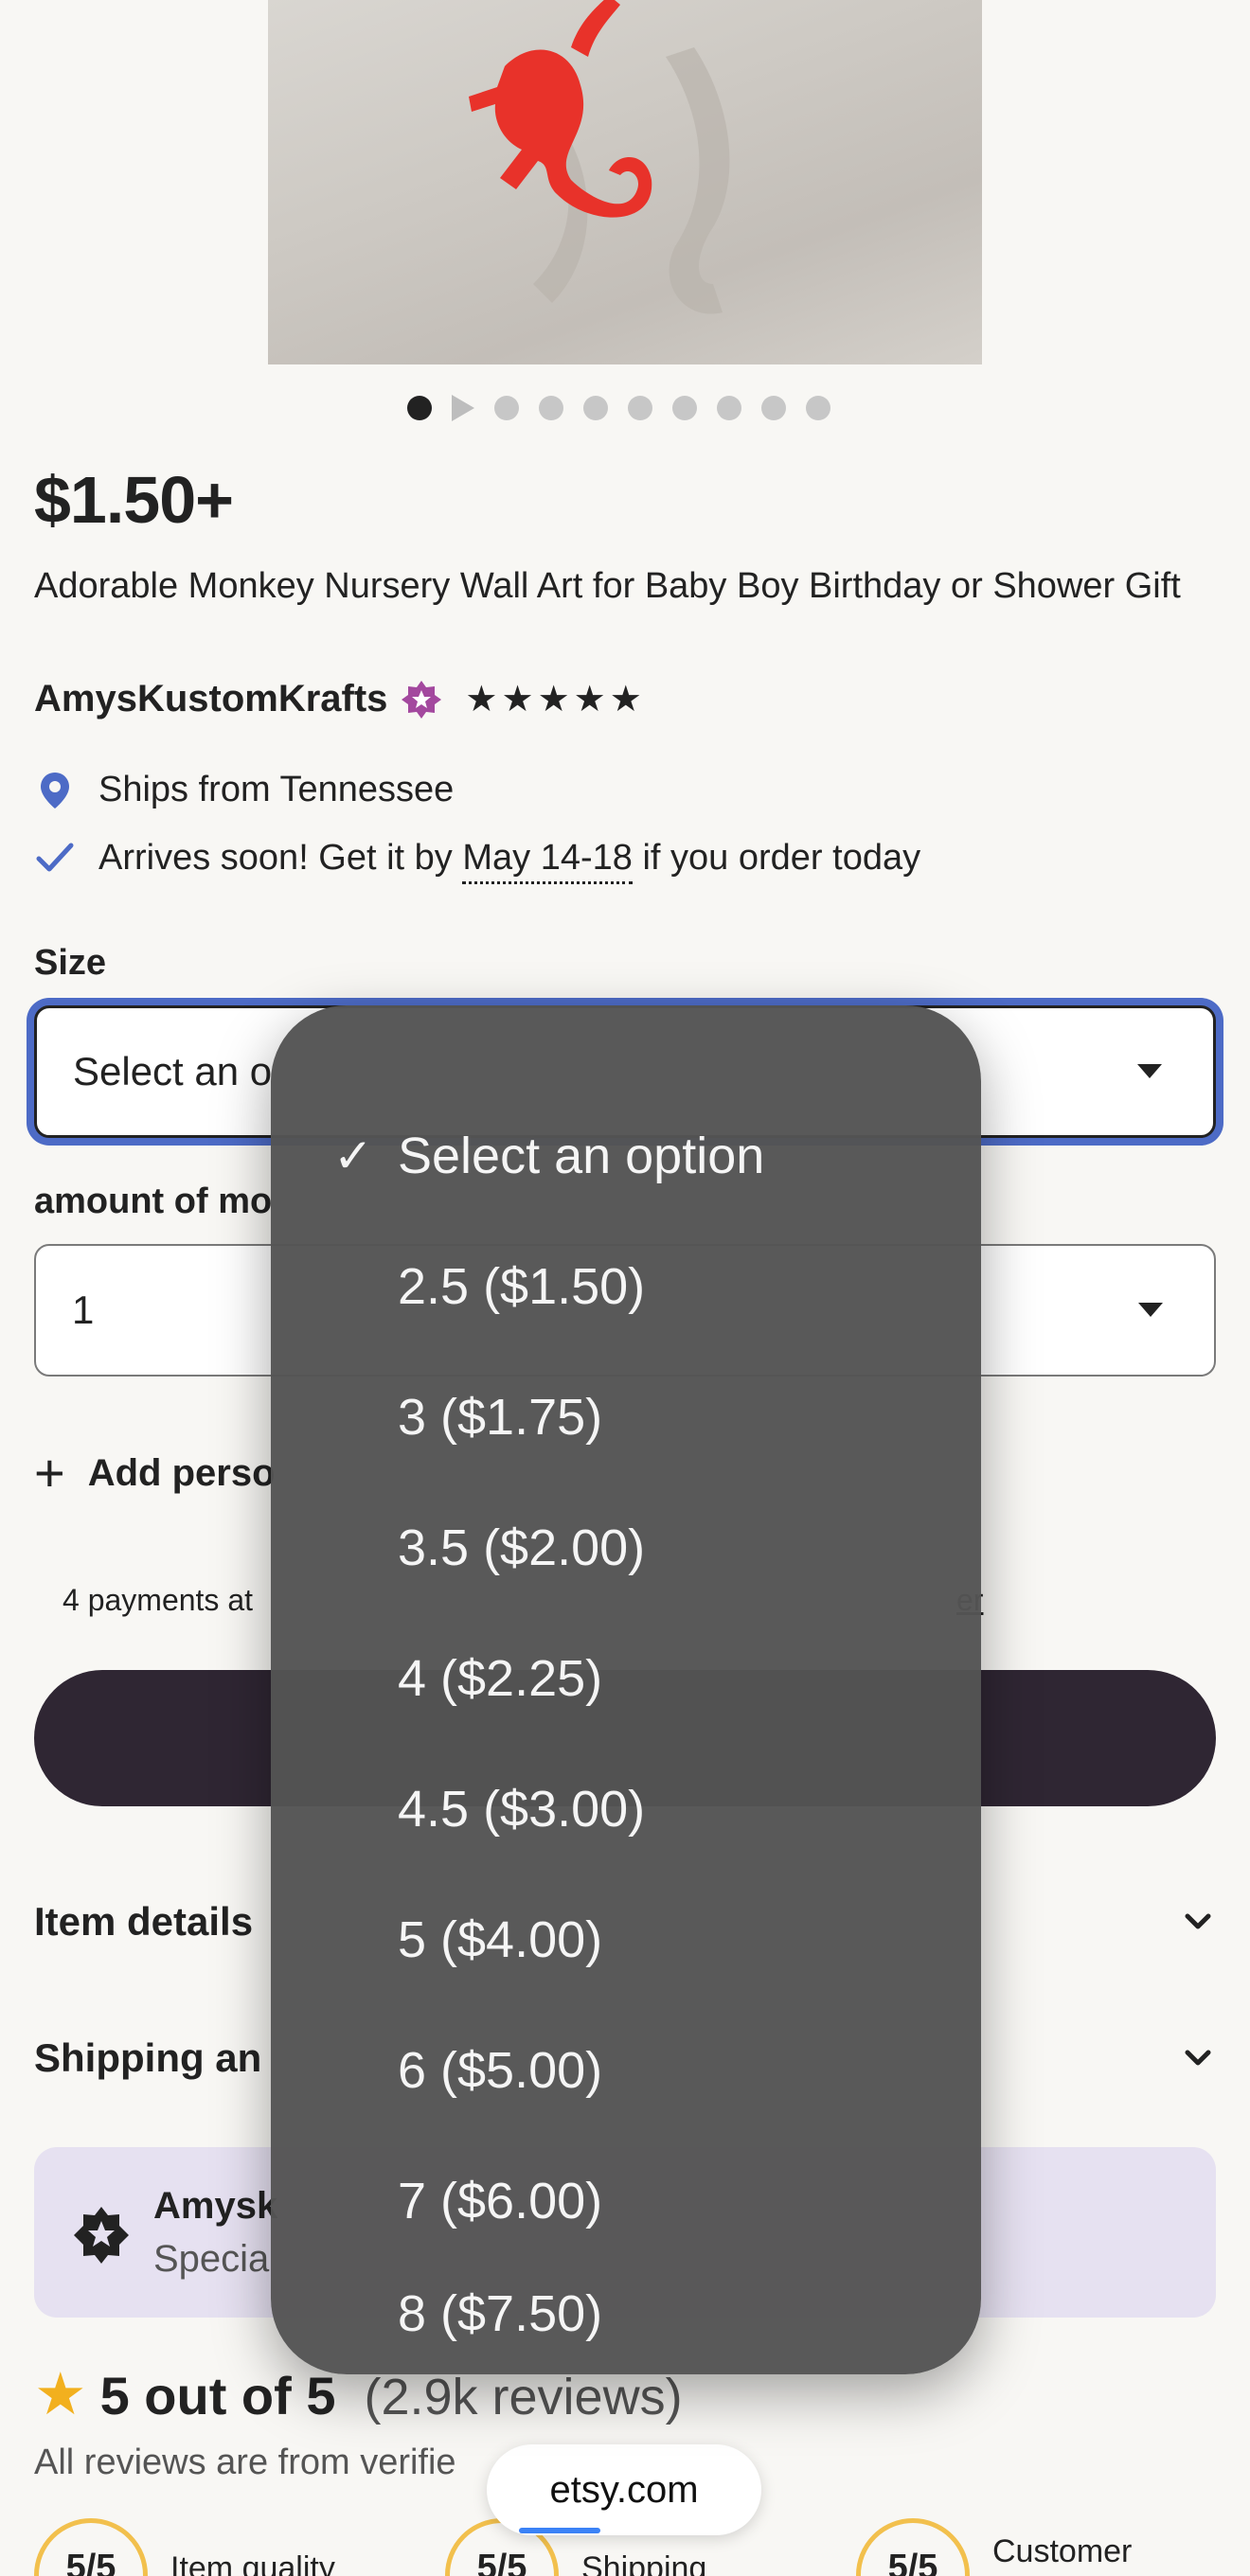 This screenshot has height=2576, width=1250. Describe the element at coordinates (626, 1418) in the screenshot. I see `size-option: 3 ($1.75)` at that location.